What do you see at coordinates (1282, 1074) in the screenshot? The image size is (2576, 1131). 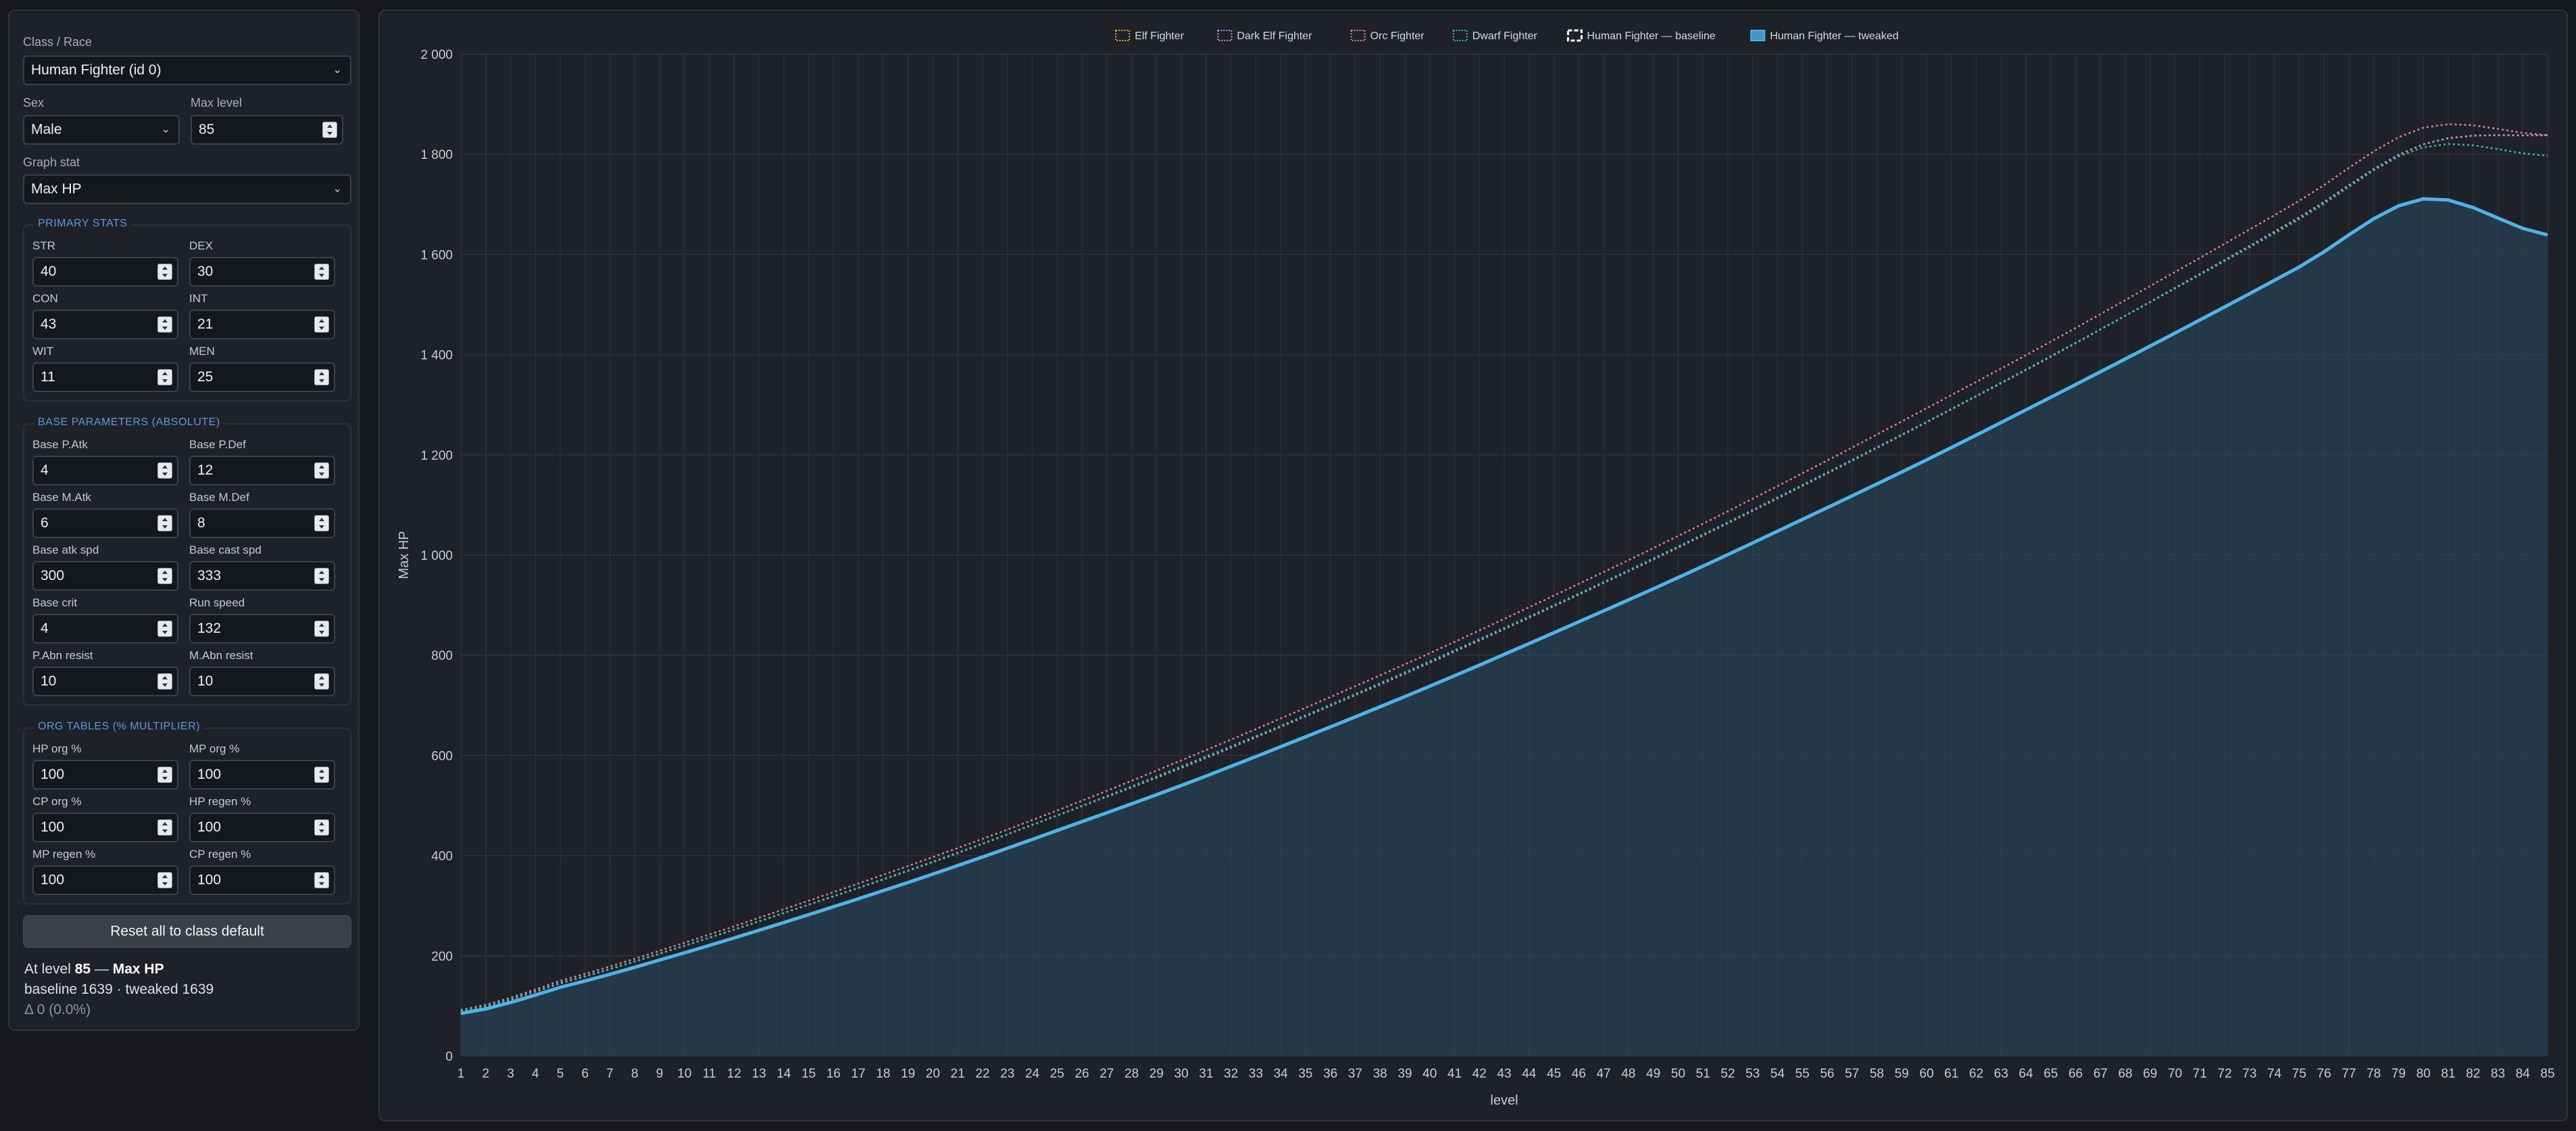 I see `x-tick-label: 34` at bounding box center [1282, 1074].